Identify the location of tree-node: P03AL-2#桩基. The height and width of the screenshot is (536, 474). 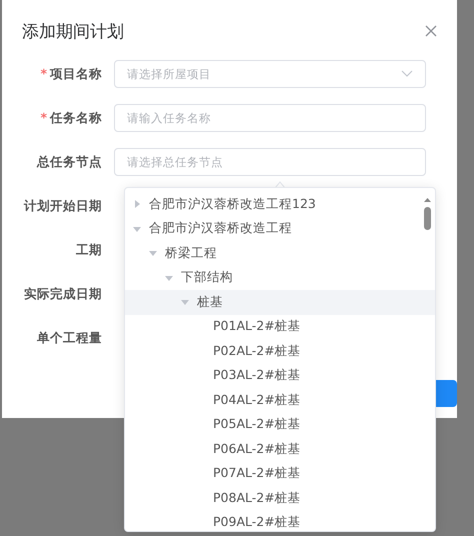
(280, 376).